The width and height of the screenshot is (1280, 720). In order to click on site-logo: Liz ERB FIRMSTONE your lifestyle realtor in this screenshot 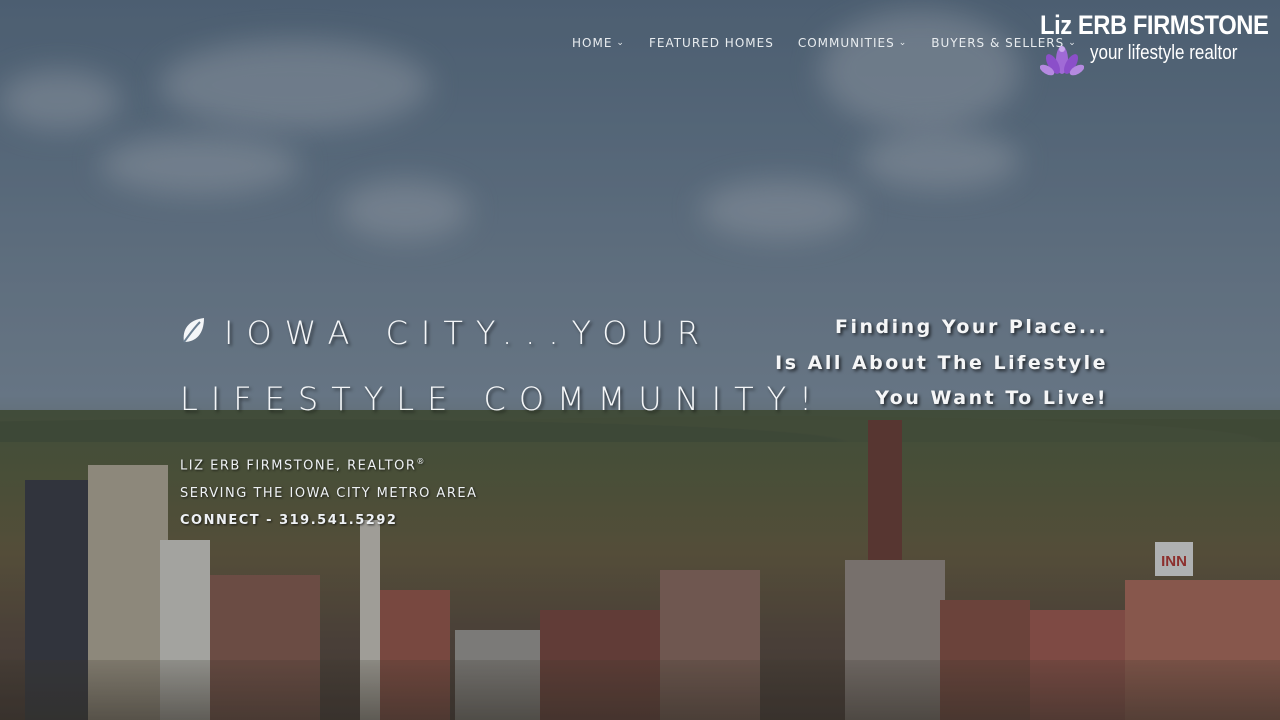, I will do `click(1153, 46)`.